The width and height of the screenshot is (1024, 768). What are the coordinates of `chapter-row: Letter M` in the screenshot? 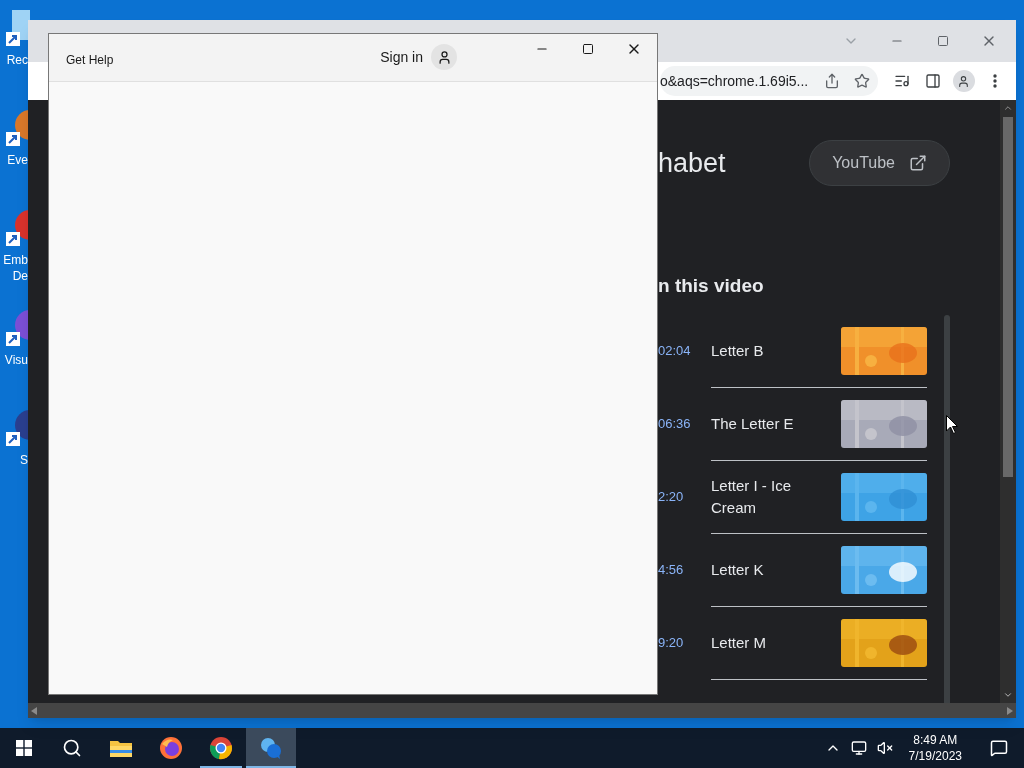 It's located at (819, 643).